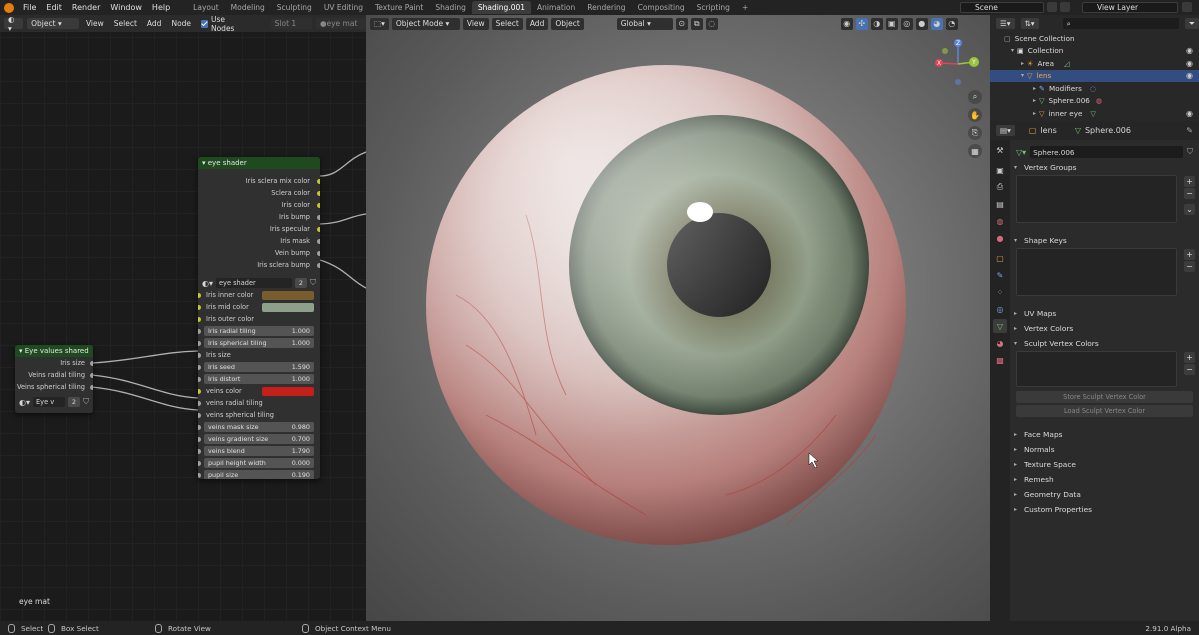 The height and width of the screenshot is (635, 1199). Describe the element at coordinates (425, 23) in the screenshot. I see `mode-select: Object Mode ▾` at that location.